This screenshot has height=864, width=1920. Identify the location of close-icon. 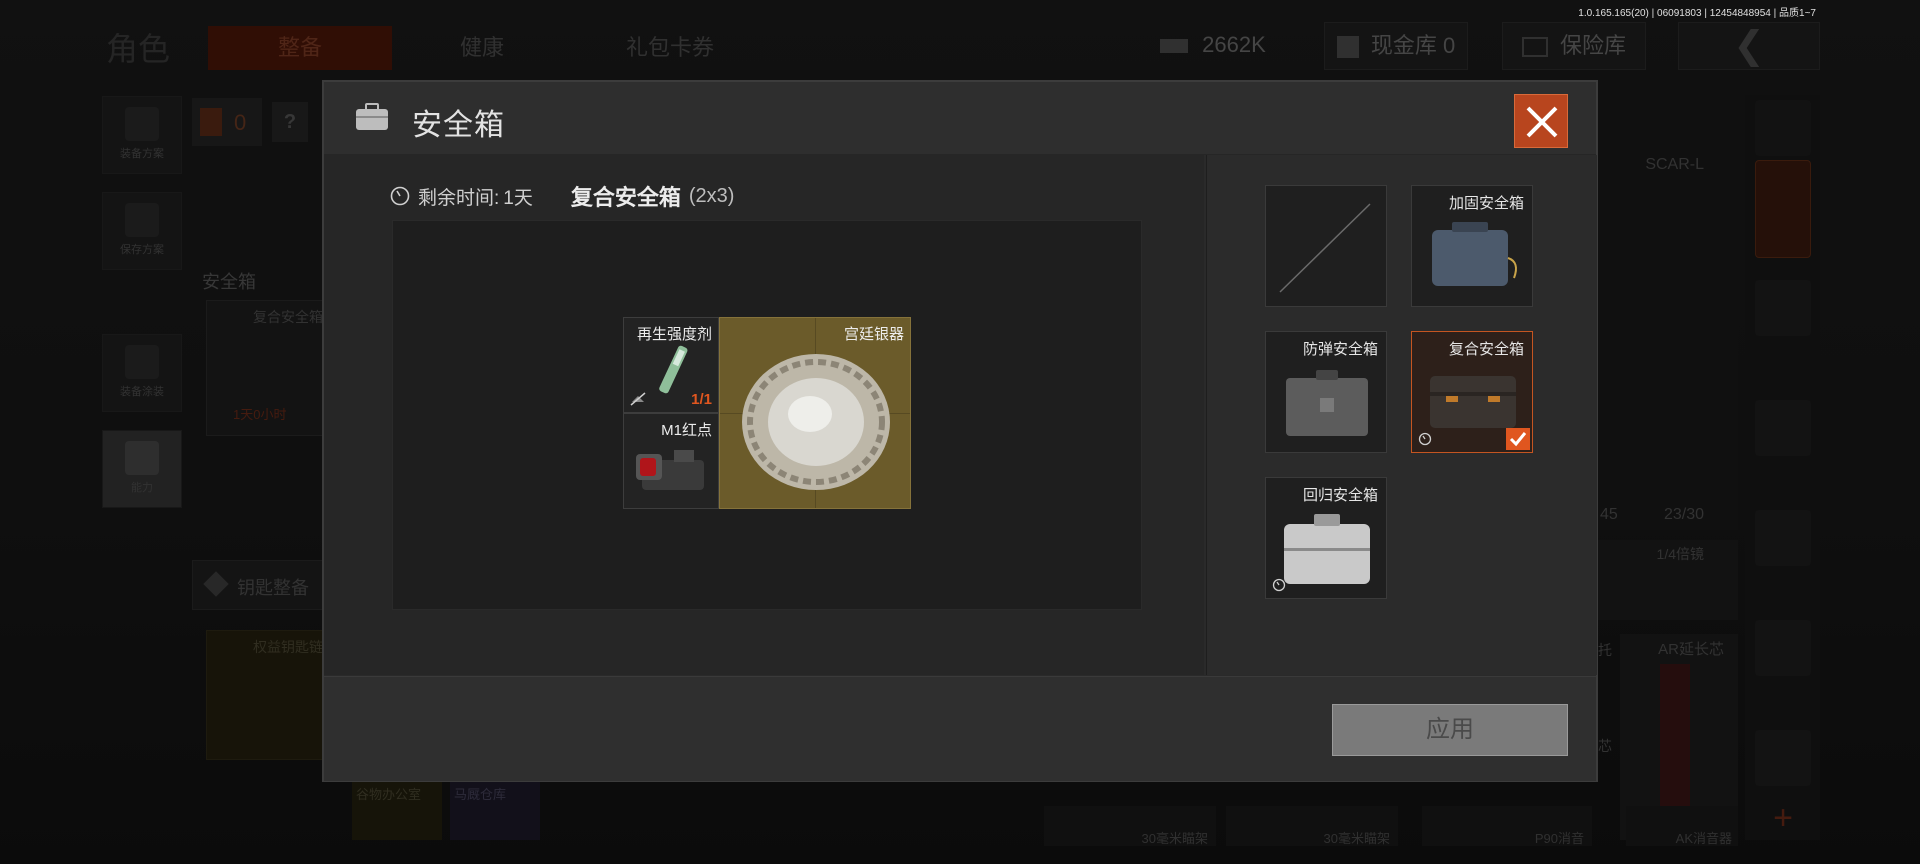
(1542, 122).